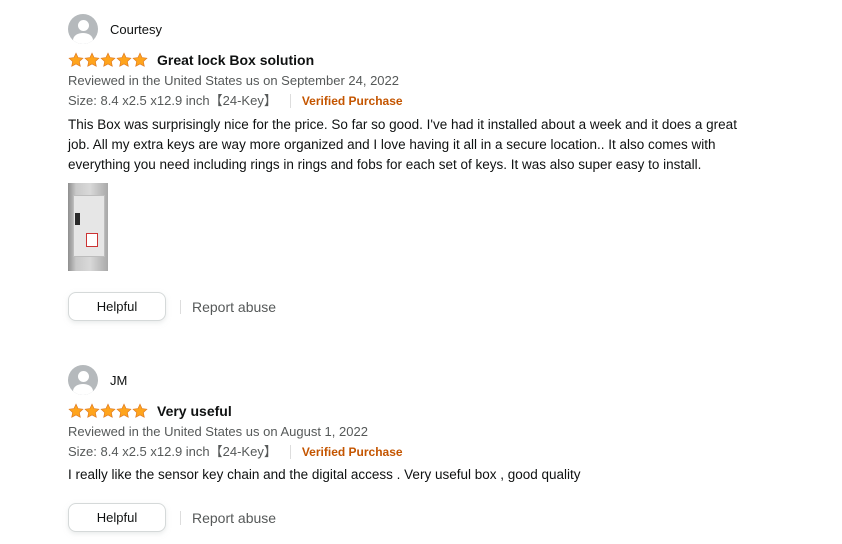 Image resolution: width=842 pixels, height=544 pixels. Describe the element at coordinates (88, 227) in the screenshot. I see `review-image-thumbnail` at that location.